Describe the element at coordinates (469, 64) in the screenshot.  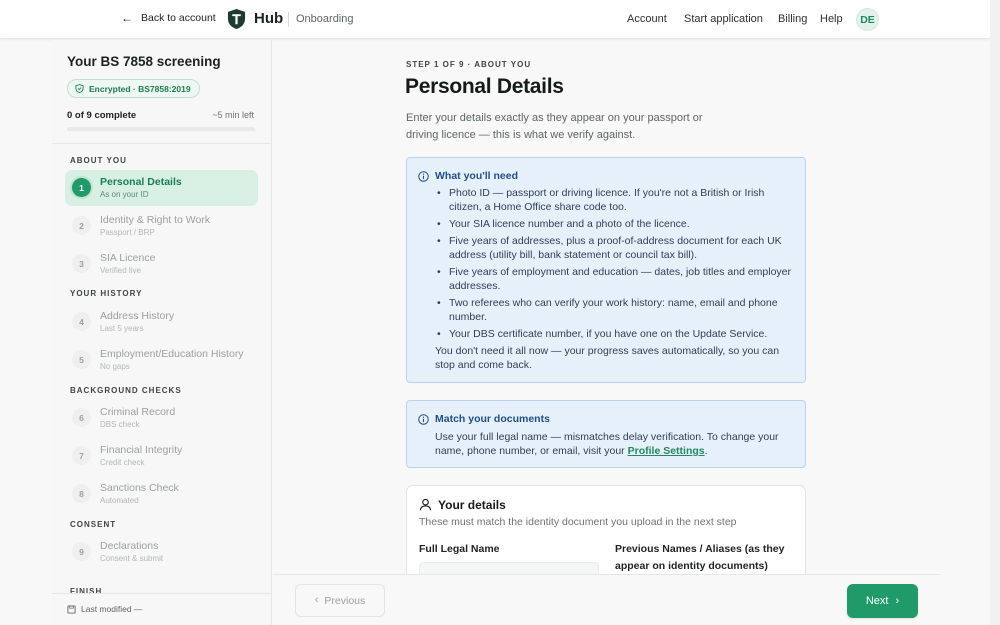
I see `step-eyebrow: STEP 1 OF 9 · ABOUT YOU` at that location.